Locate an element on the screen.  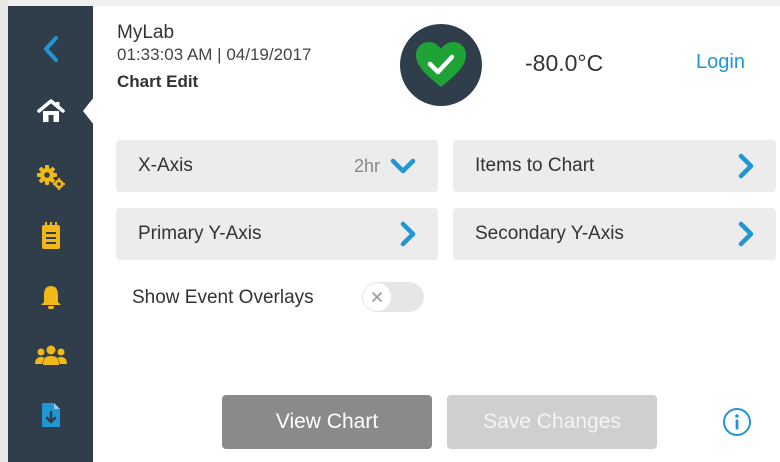
users-icon is located at coordinates (50, 355).